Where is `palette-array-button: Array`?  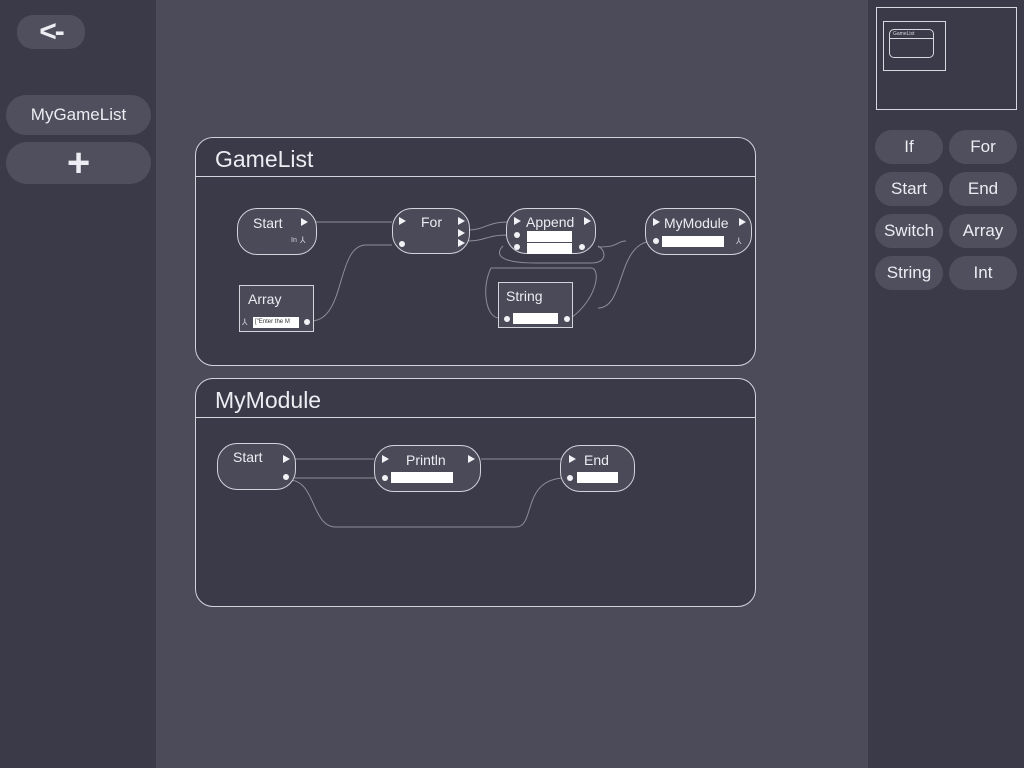 palette-array-button: Array is located at coordinates (983, 231).